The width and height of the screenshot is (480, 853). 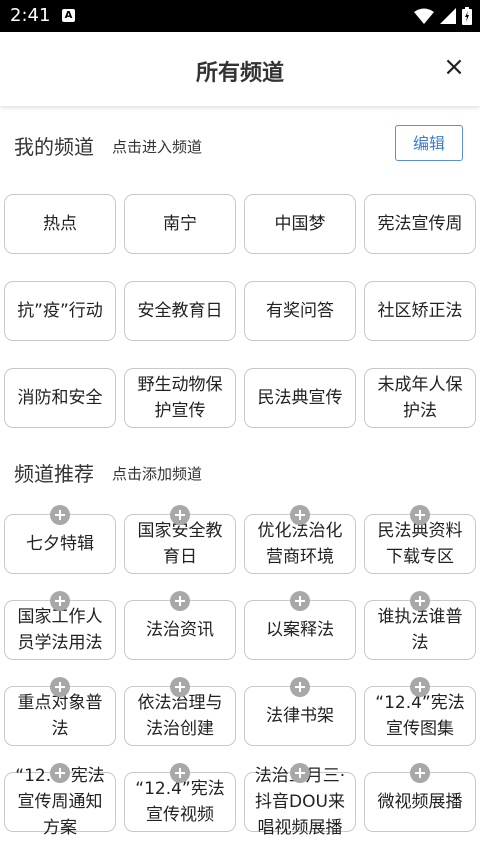 I want to click on status-bar: 2:41 A, so click(x=240, y=16).